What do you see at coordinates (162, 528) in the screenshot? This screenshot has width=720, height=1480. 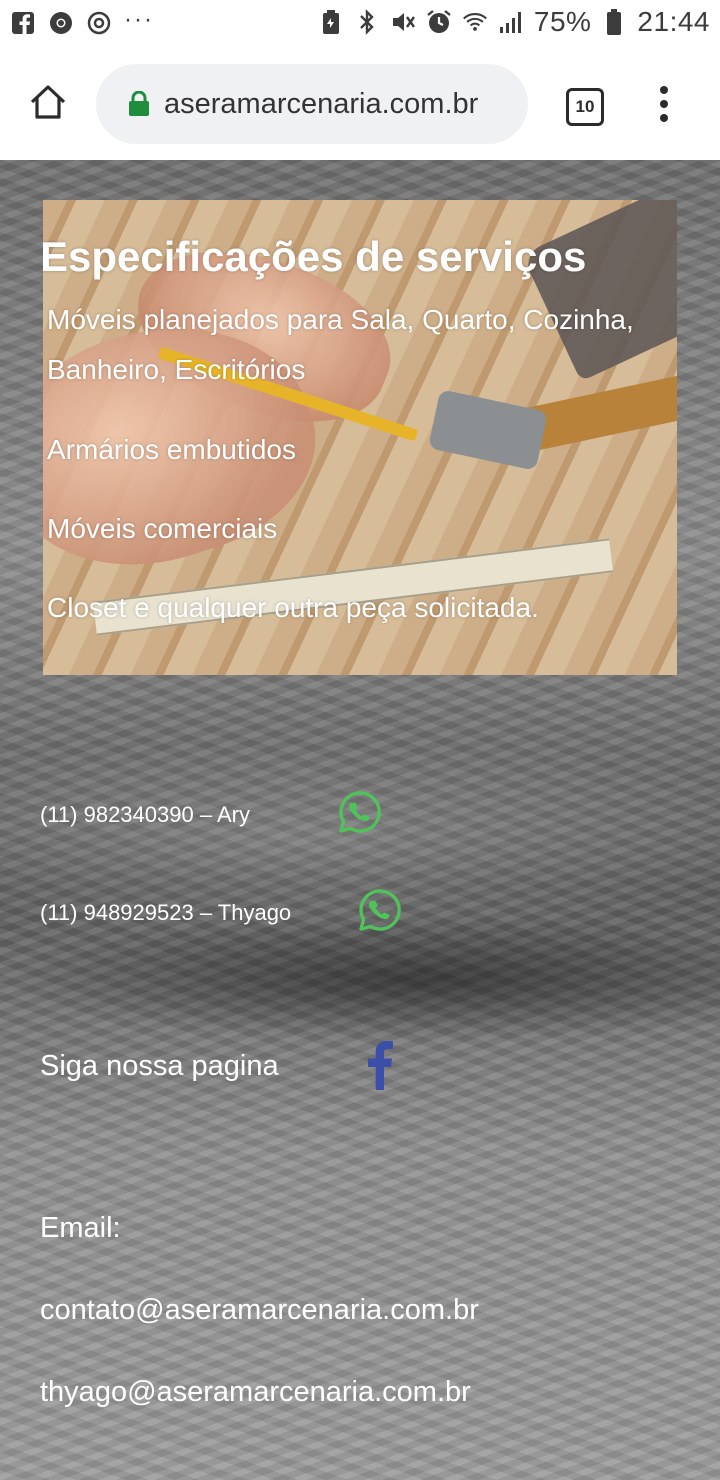 I see `service-item: Móveis comerciais` at bounding box center [162, 528].